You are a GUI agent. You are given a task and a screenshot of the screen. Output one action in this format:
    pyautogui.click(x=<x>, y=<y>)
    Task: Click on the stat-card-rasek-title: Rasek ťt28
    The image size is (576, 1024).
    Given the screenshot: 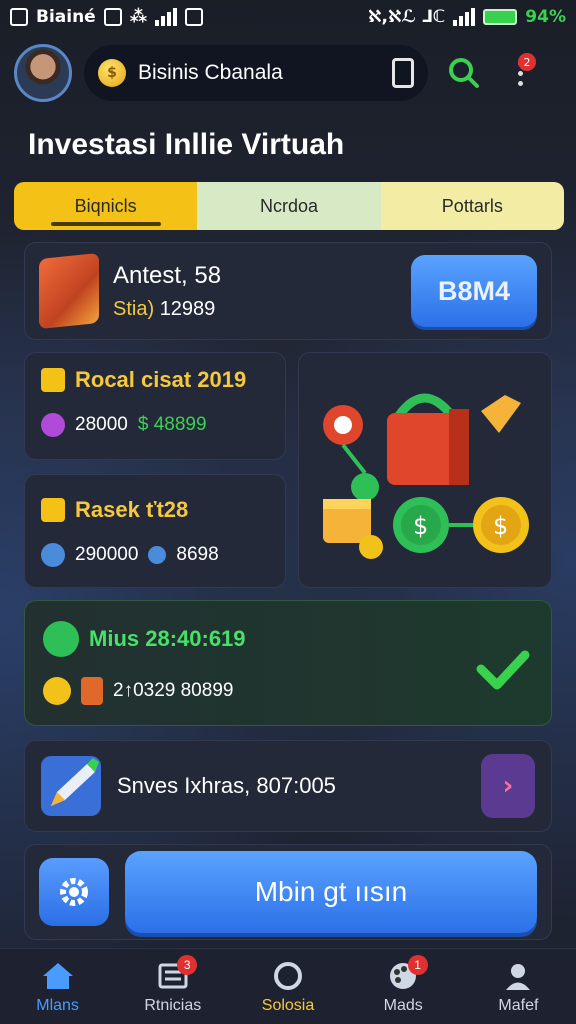 What is the action you would take?
    pyautogui.click(x=132, y=509)
    